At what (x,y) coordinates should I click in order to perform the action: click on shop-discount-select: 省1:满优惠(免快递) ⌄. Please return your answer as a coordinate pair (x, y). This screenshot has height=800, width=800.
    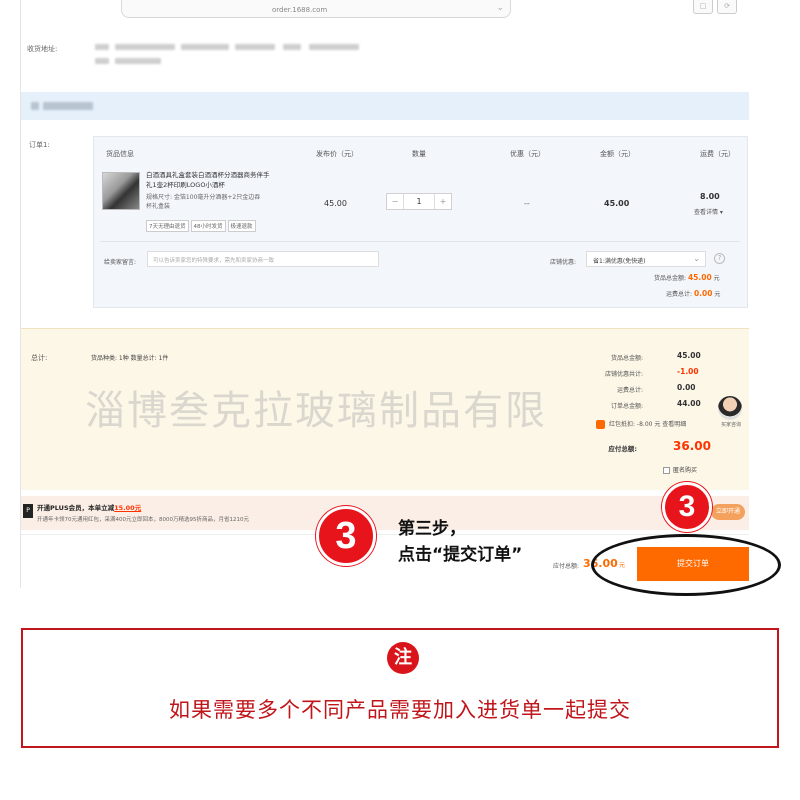
    Looking at the image, I should click on (646, 259).